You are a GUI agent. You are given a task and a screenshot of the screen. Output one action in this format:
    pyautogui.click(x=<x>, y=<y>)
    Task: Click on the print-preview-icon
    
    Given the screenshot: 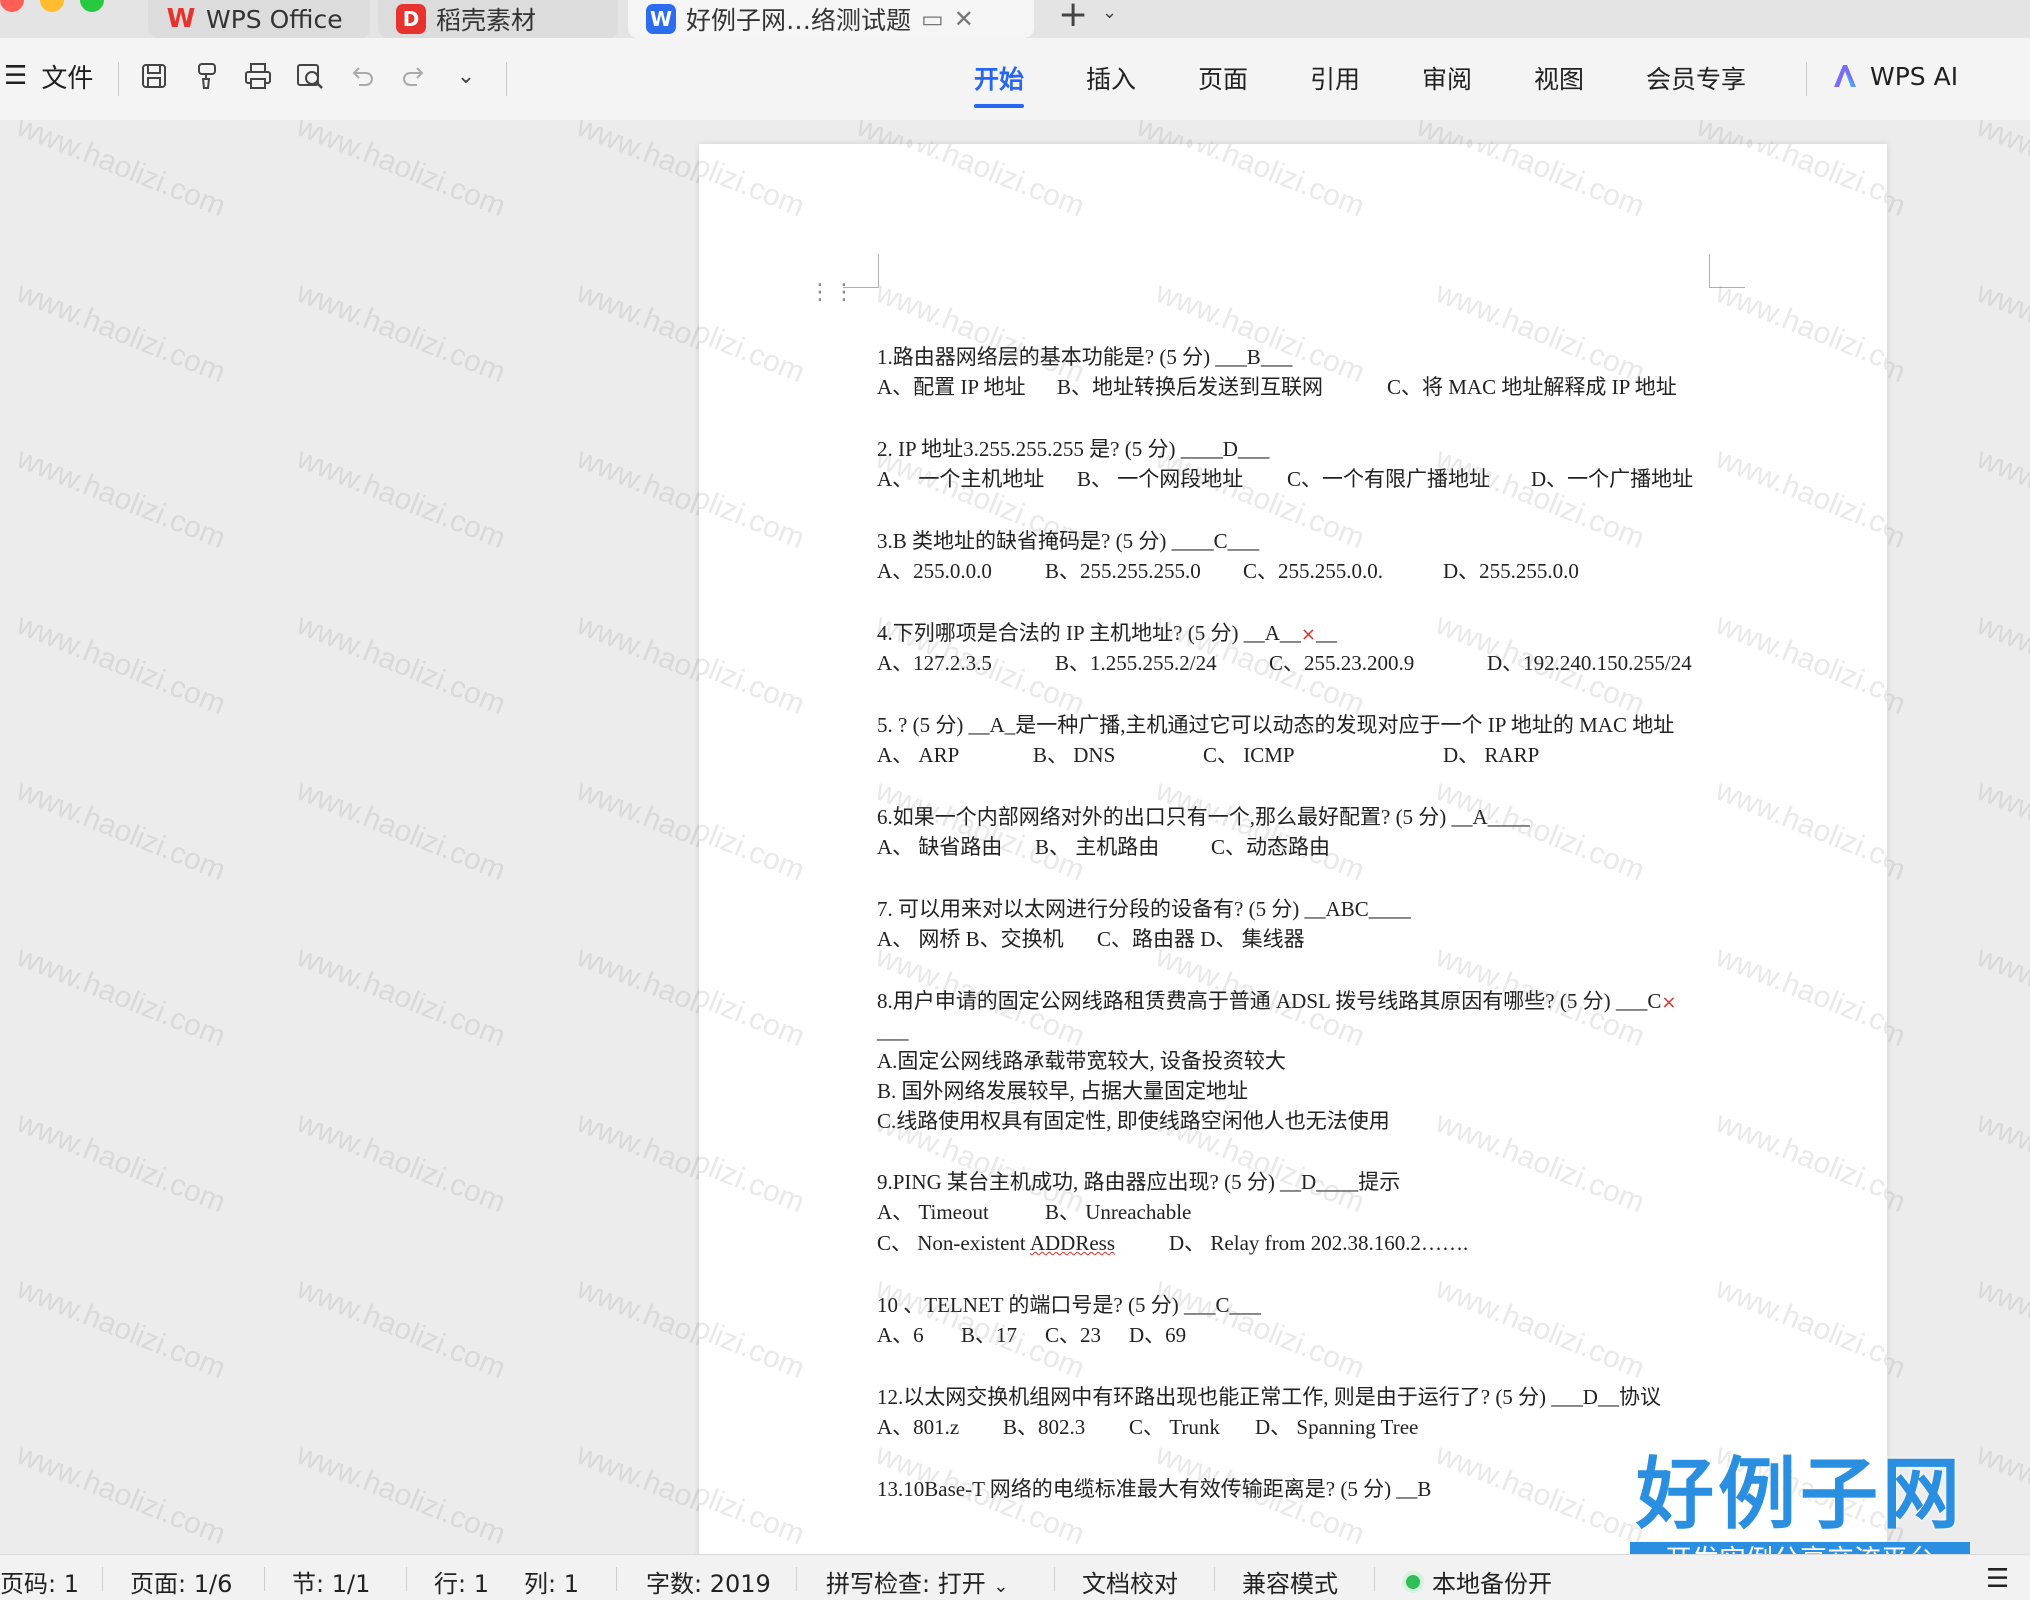 What is the action you would take?
    pyautogui.click(x=310, y=76)
    